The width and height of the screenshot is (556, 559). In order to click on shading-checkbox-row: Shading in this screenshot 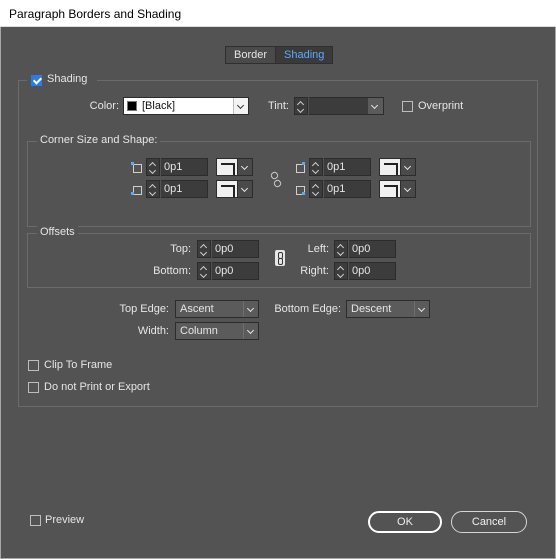, I will do `click(62, 80)`.